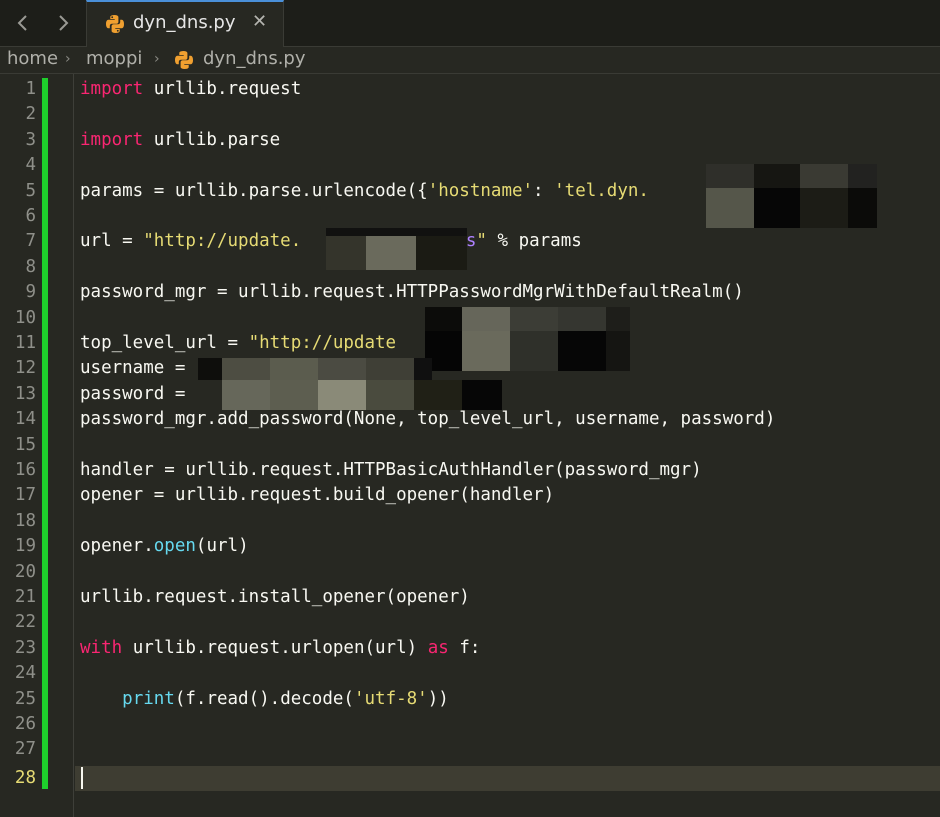 This screenshot has height=817, width=940. What do you see at coordinates (25, 724) in the screenshot?
I see `line-number: 26` at bounding box center [25, 724].